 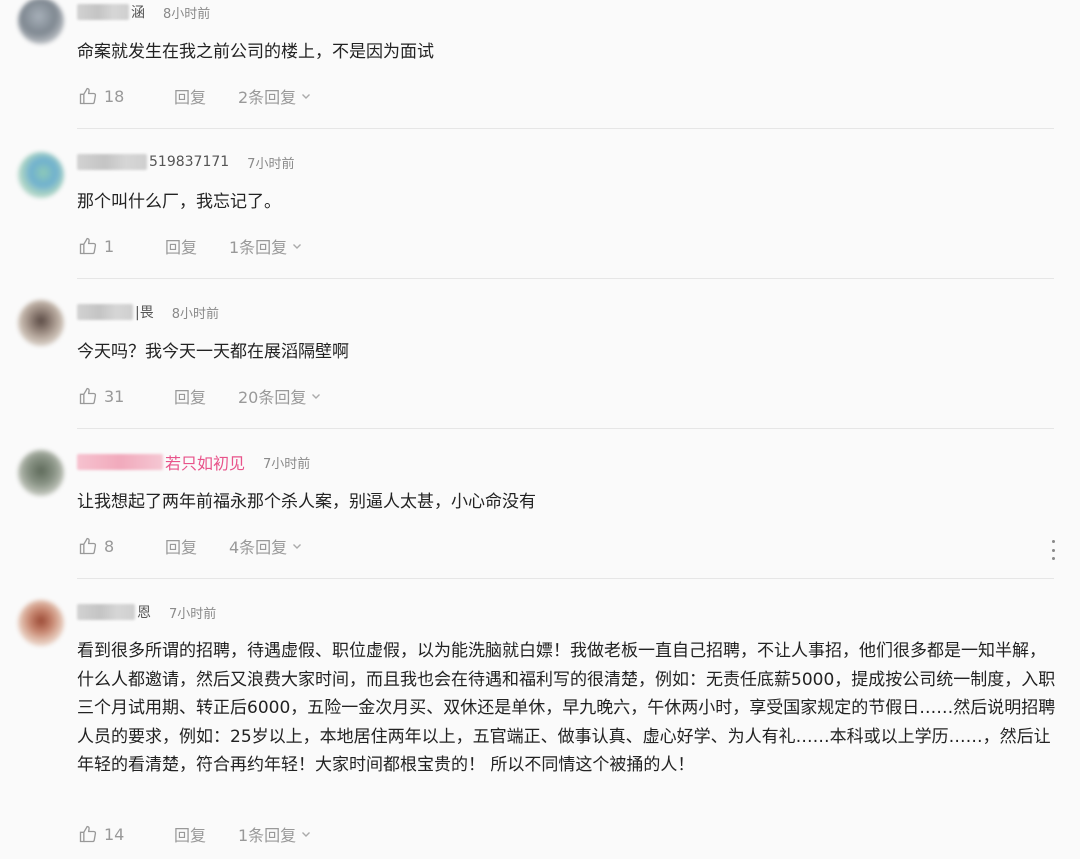 I want to click on view-replies-button: 20条回复, so click(x=280, y=396).